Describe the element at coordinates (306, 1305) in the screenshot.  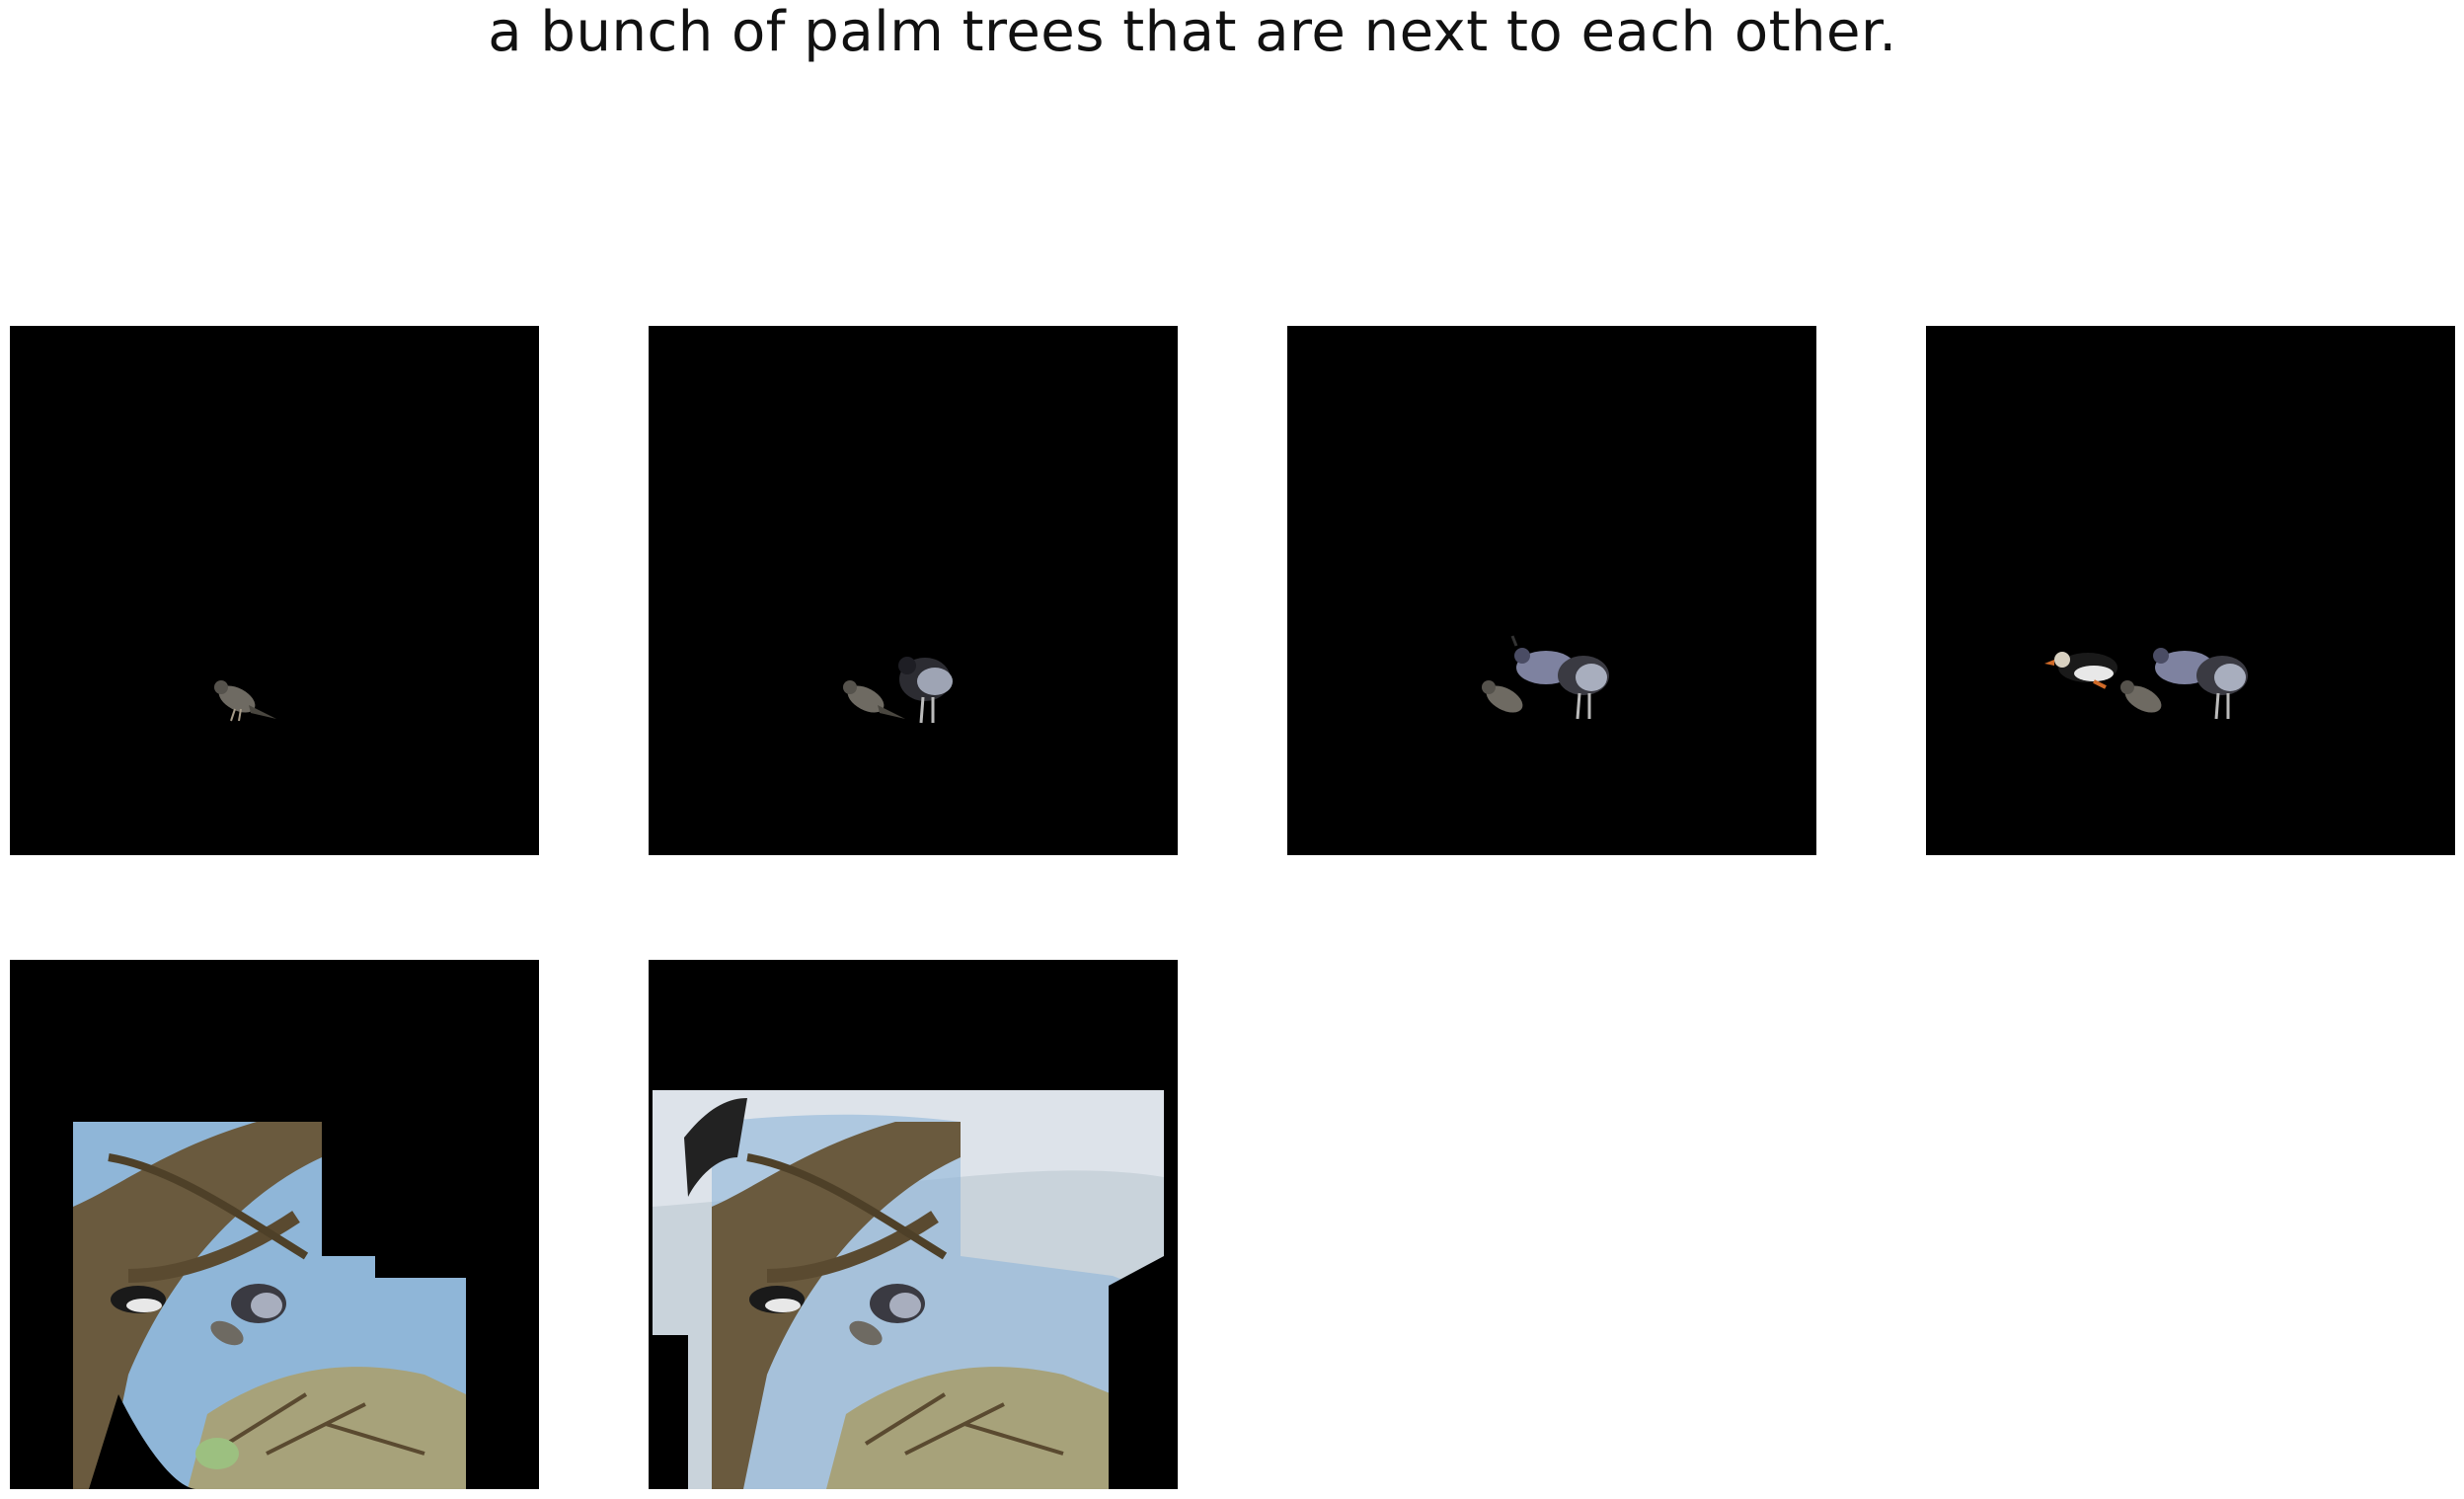
I see `tree-scene-partial-graphic` at that location.